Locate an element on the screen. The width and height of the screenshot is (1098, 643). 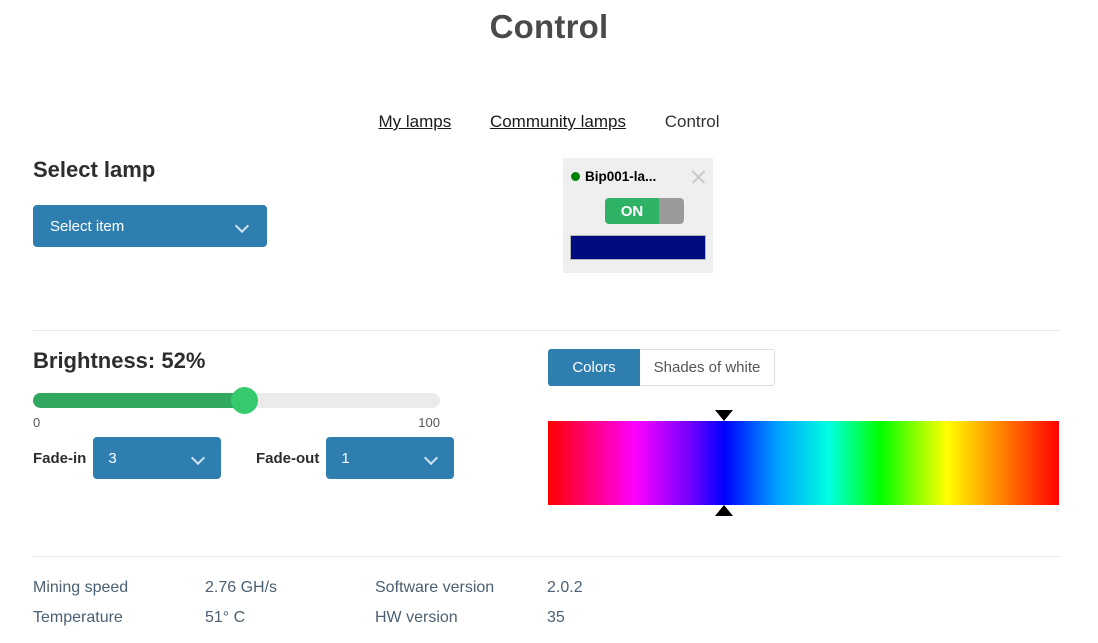
divider-bottom is located at coordinates (546, 556).